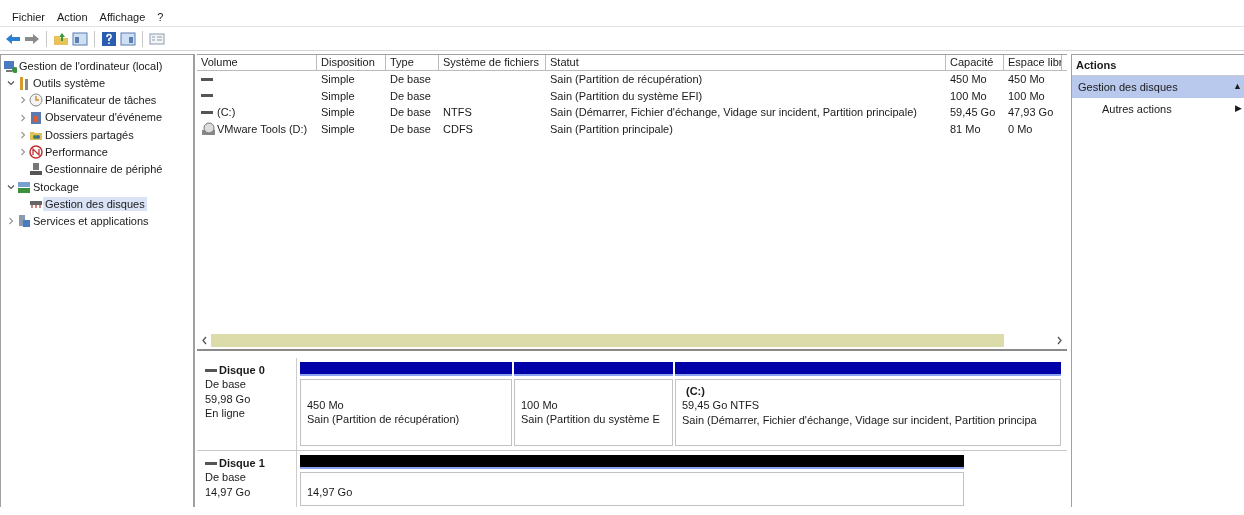  Describe the element at coordinates (591, 419) in the screenshot. I see `partition-info: Sain (Partition du système E` at that location.